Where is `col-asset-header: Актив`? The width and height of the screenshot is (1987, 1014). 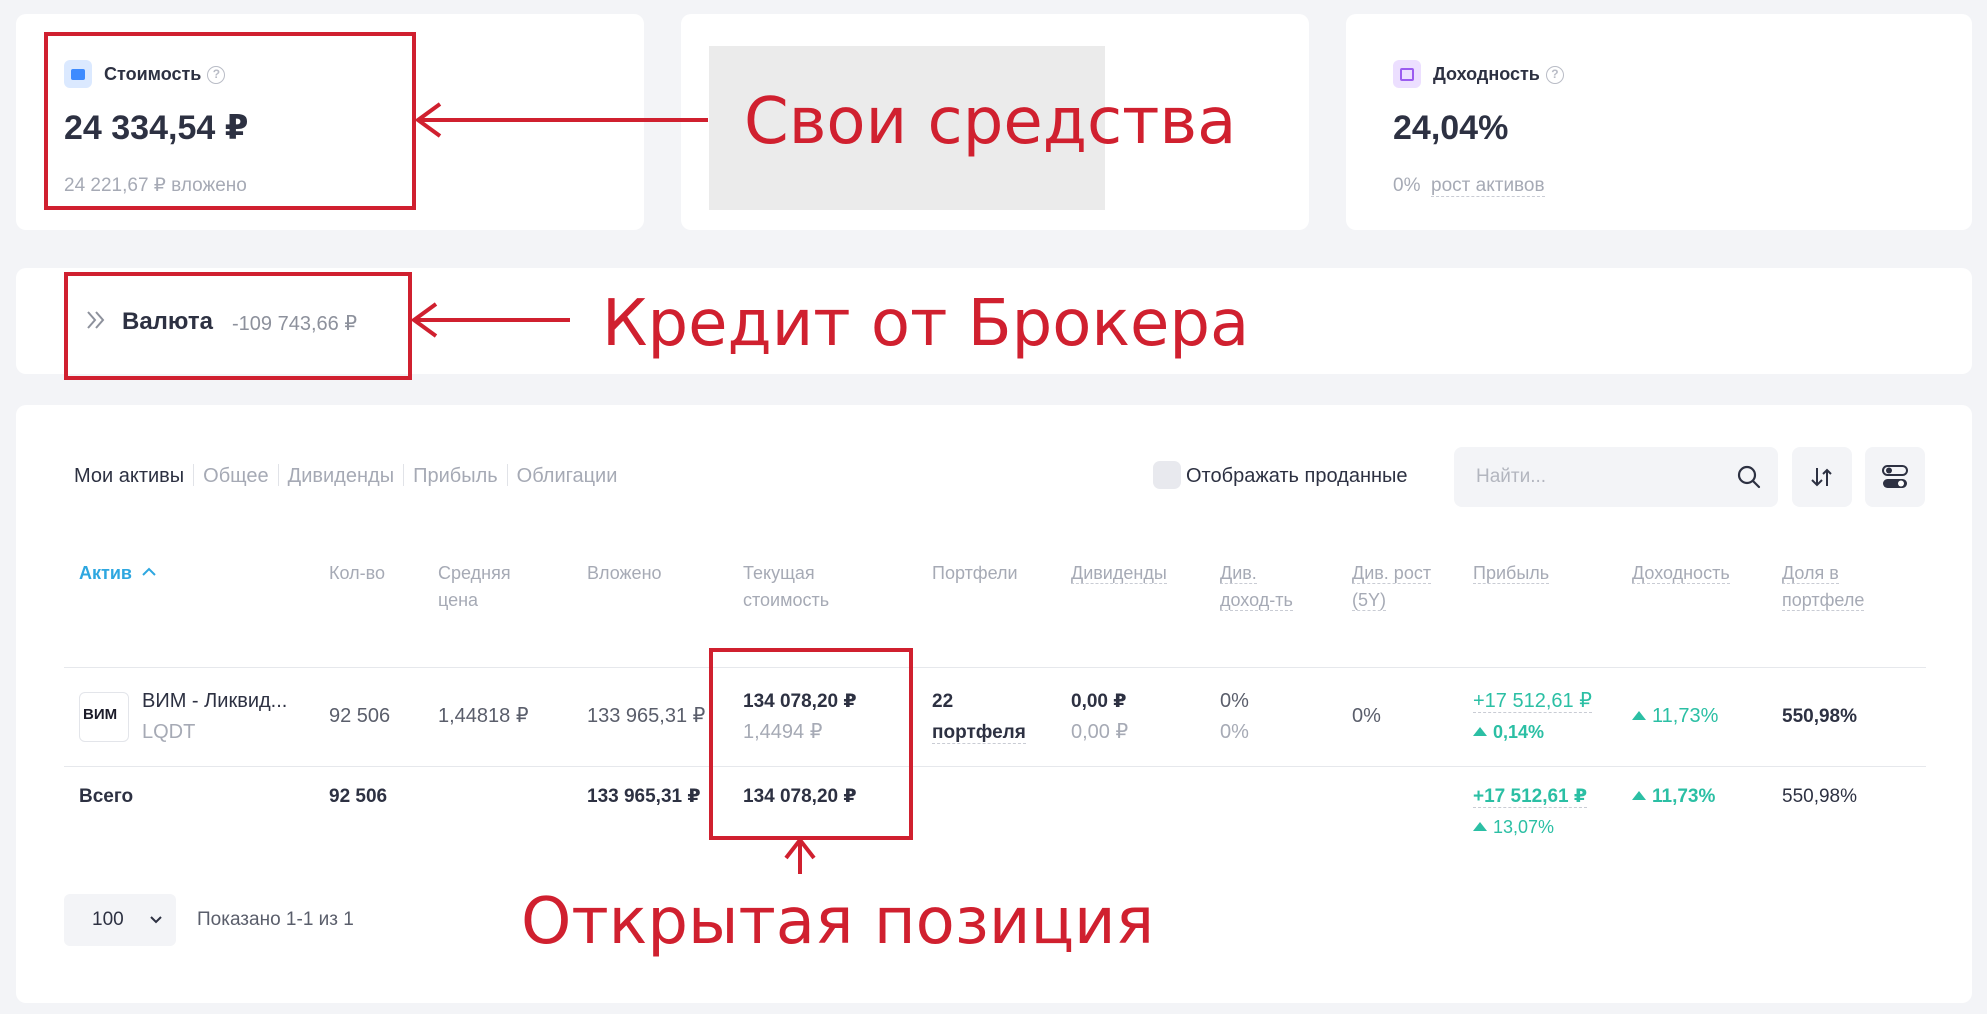 col-asset-header: Актив is located at coordinates (118, 573).